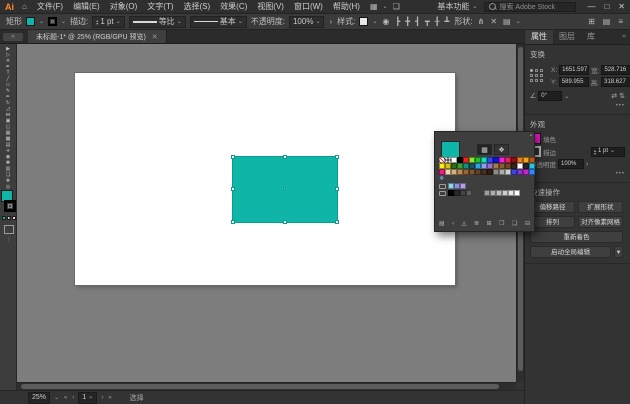  Describe the element at coordinates (9, 229) in the screenshot. I see `screen-mode-button` at that location.